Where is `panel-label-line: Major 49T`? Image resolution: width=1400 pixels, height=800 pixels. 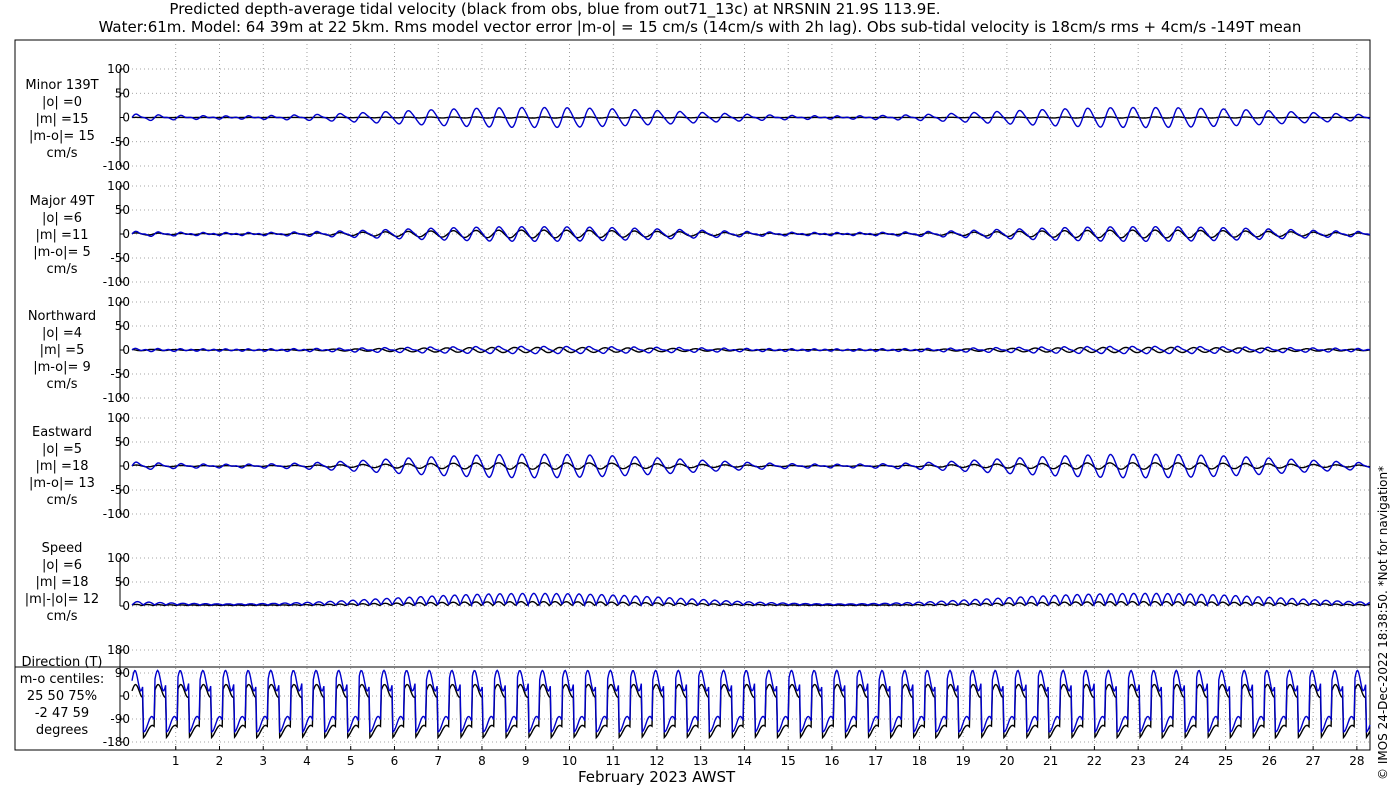
panel-label-line: Major 49T is located at coordinates (62, 201).